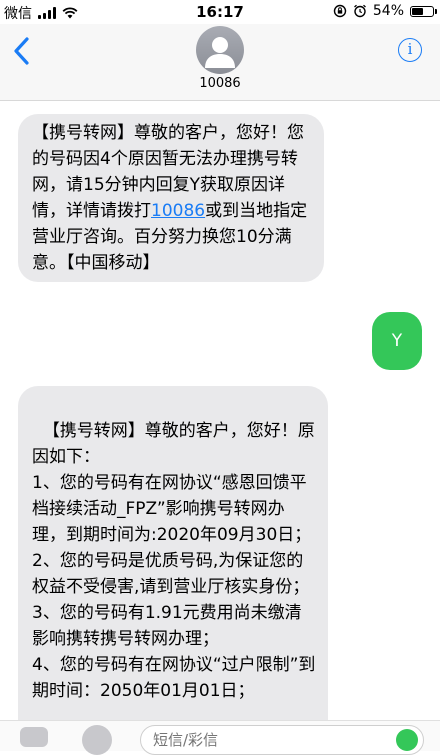 This screenshot has width=440, height=755. I want to click on camera-icon, so click(34, 737).